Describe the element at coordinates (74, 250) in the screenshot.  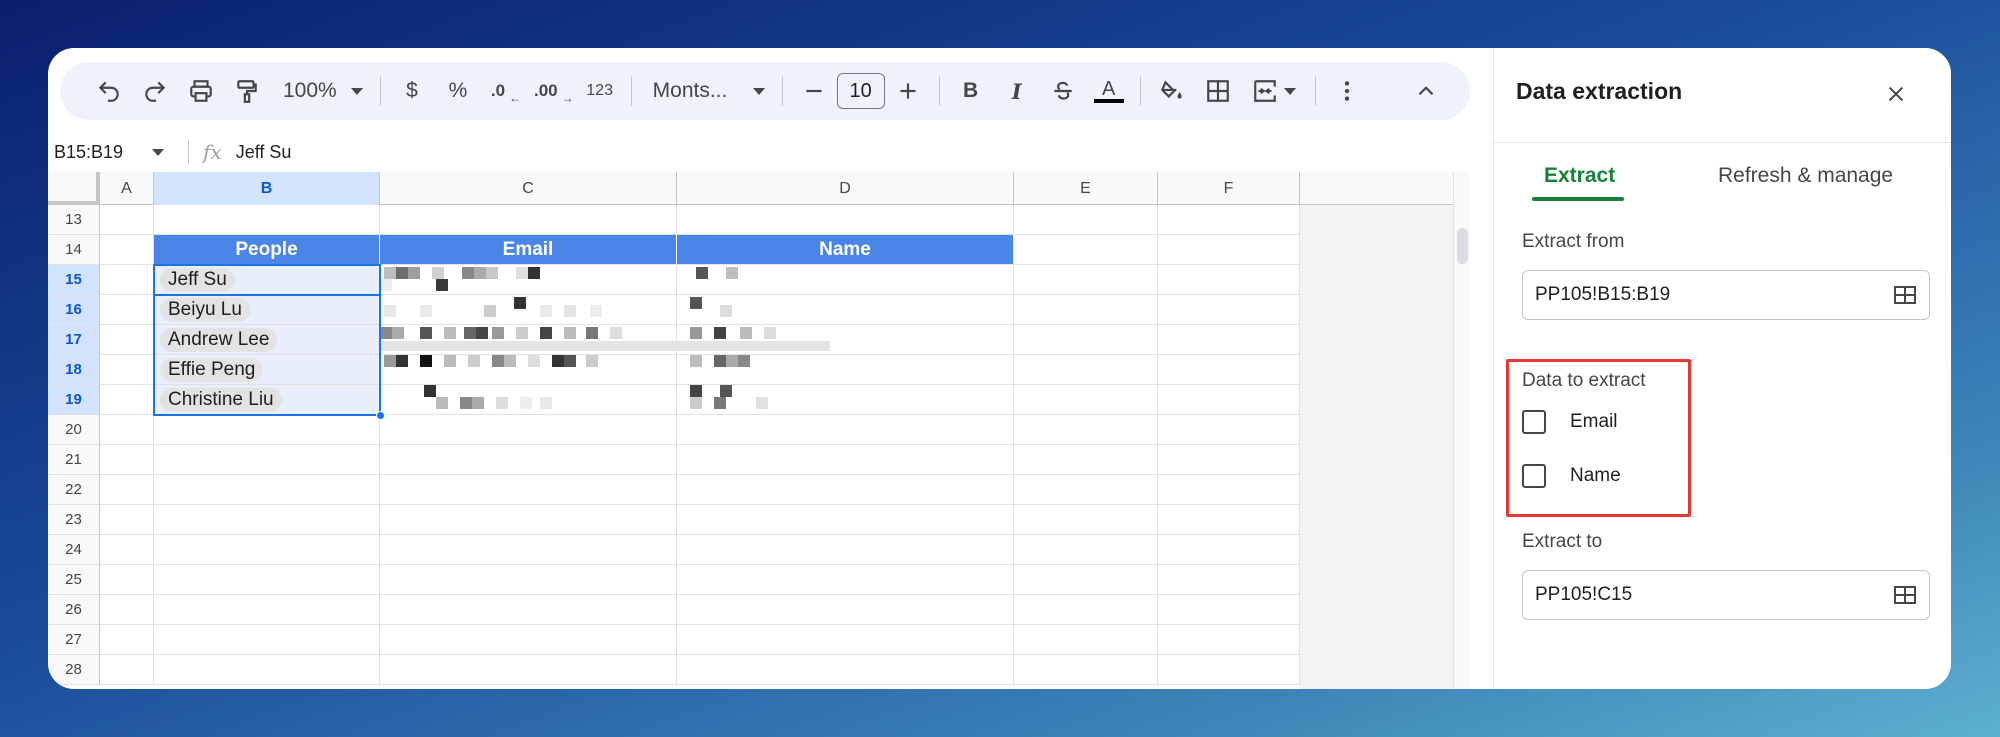
I see `row-header: 14` at that location.